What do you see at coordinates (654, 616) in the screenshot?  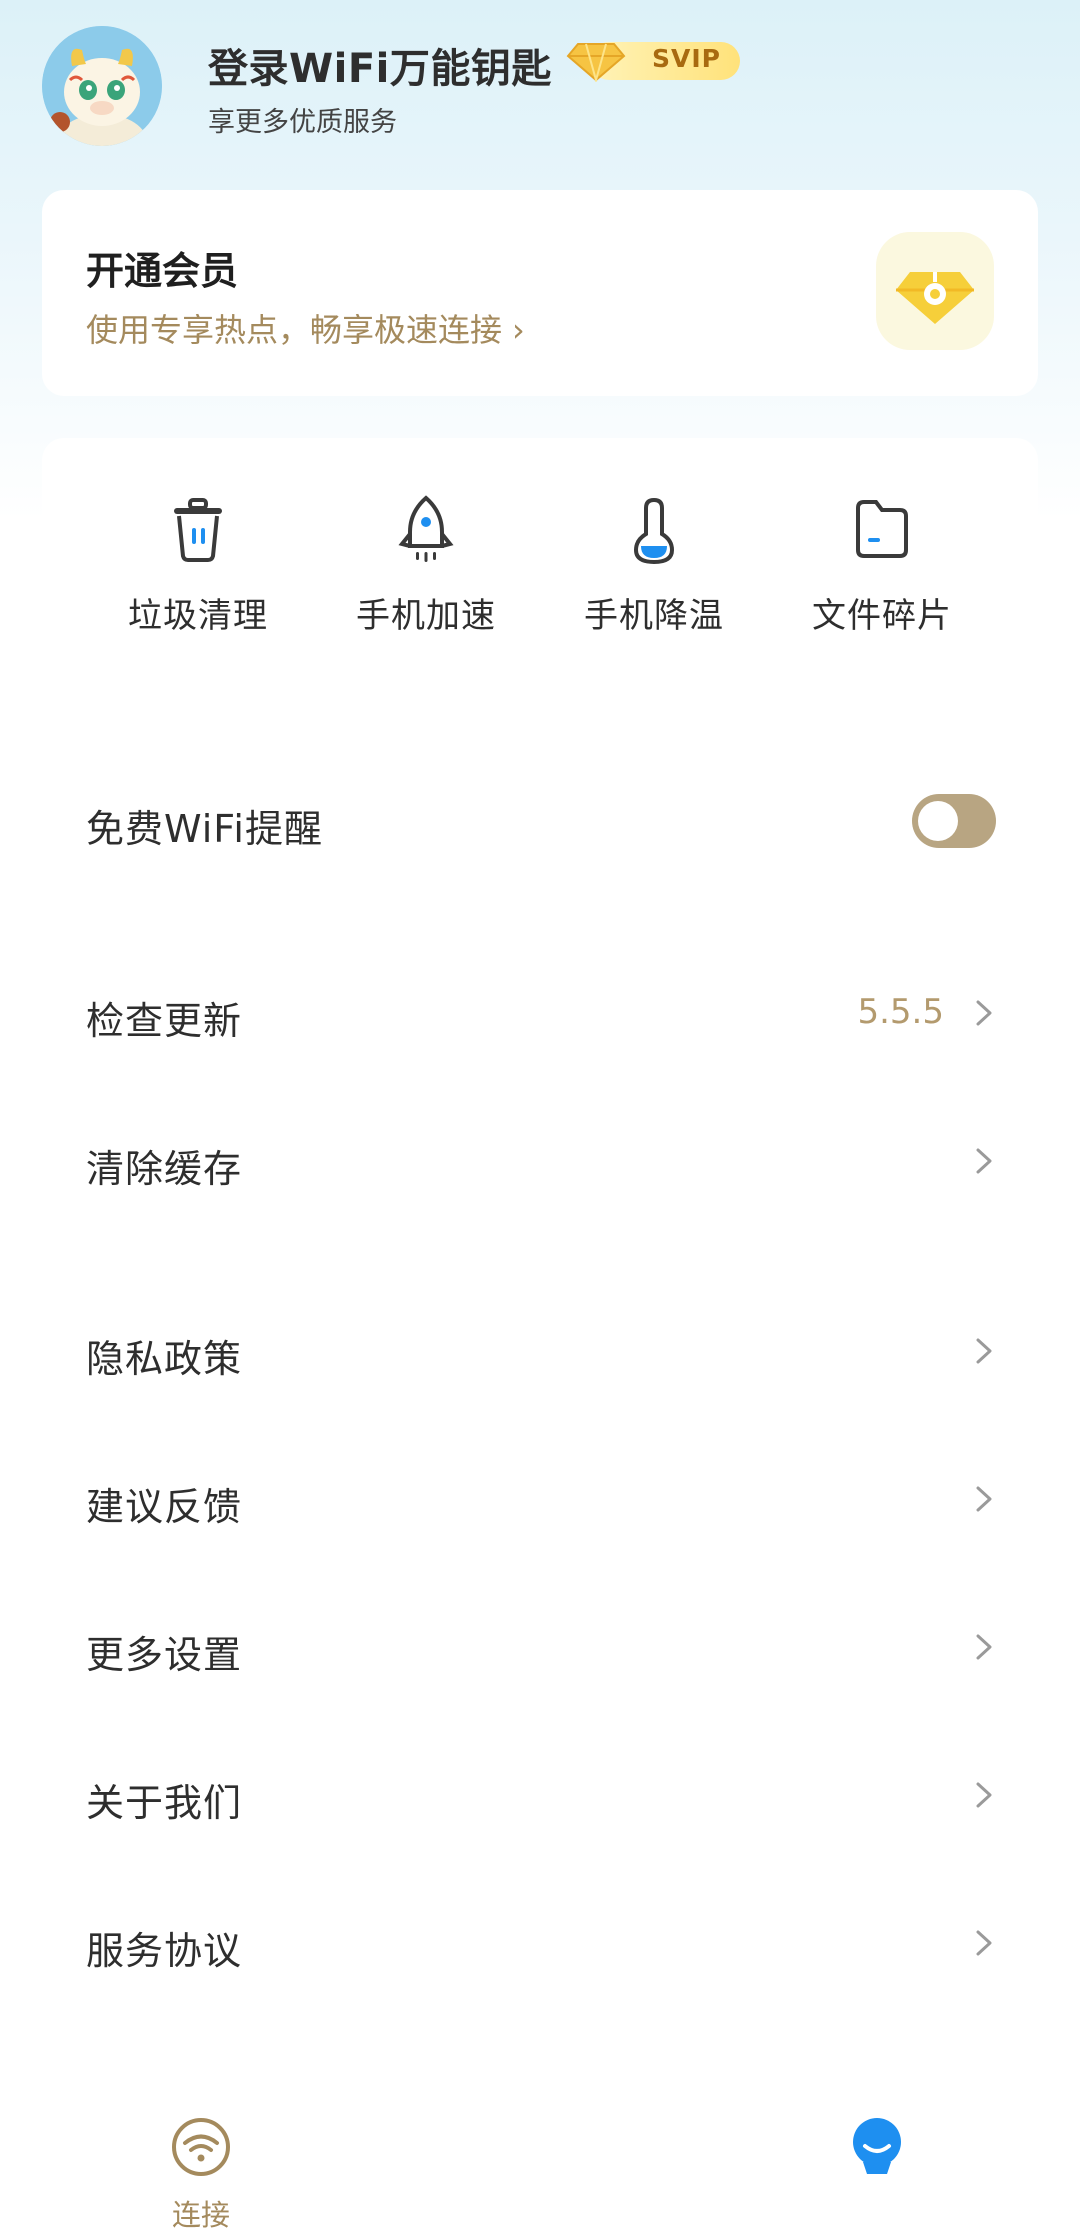 I see `tool-label: 手机降温` at bounding box center [654, 616].